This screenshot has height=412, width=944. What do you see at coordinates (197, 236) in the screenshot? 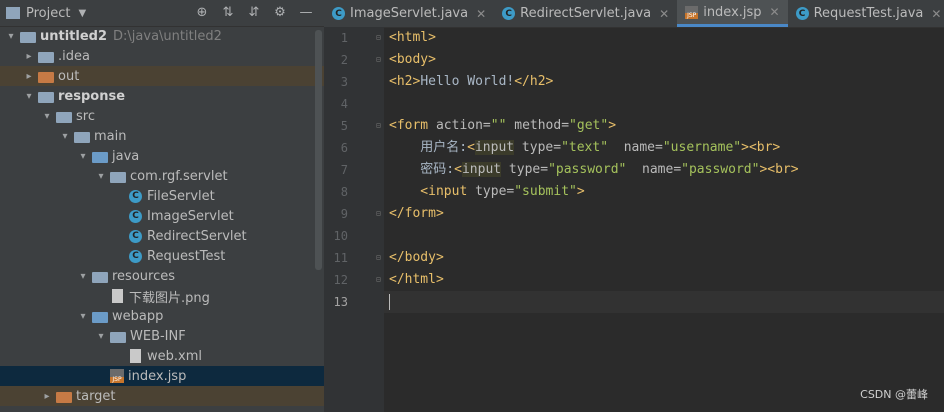
I see `tree-item-label: RedirectServlet` at bounding box center [197, 236].